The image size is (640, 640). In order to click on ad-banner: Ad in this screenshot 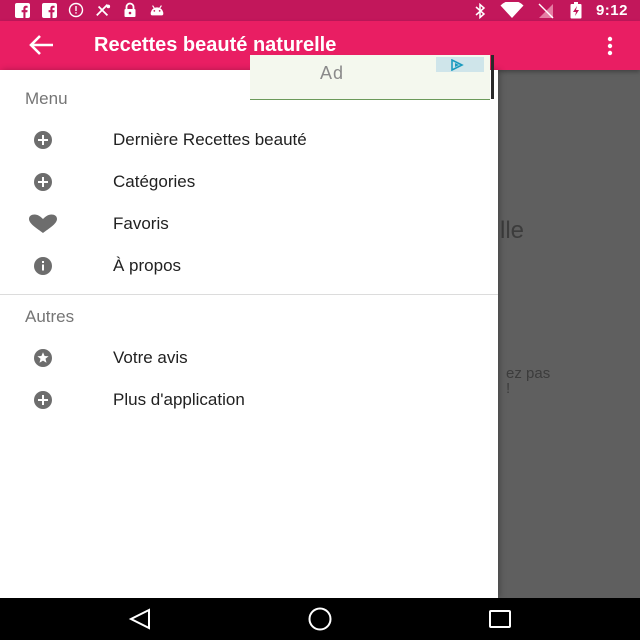, I will do `click(372, 77)`.